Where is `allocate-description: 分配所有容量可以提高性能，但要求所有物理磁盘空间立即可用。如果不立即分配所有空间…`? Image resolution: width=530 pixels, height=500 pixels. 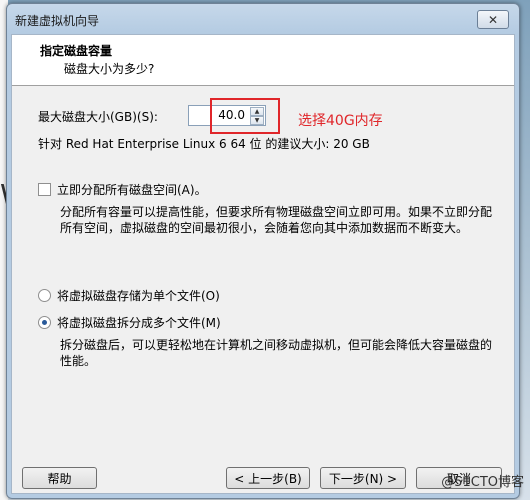
allocate-description: 分配所有容量可以提高性能，但要求所有物理磁盘空间立即可用。如果不立即分配所有空间… is located at coordinates (276, 220).